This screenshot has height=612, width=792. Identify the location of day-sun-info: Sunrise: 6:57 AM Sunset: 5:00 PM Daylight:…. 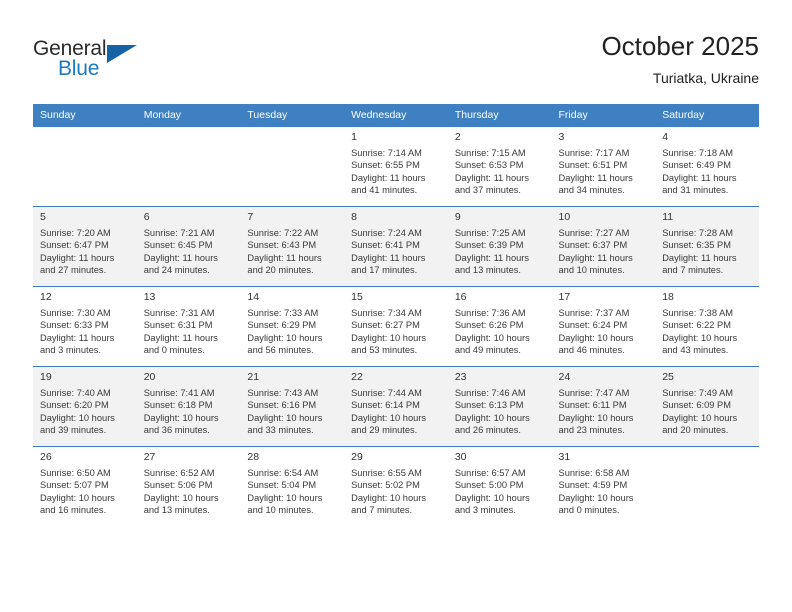
(500, 491).